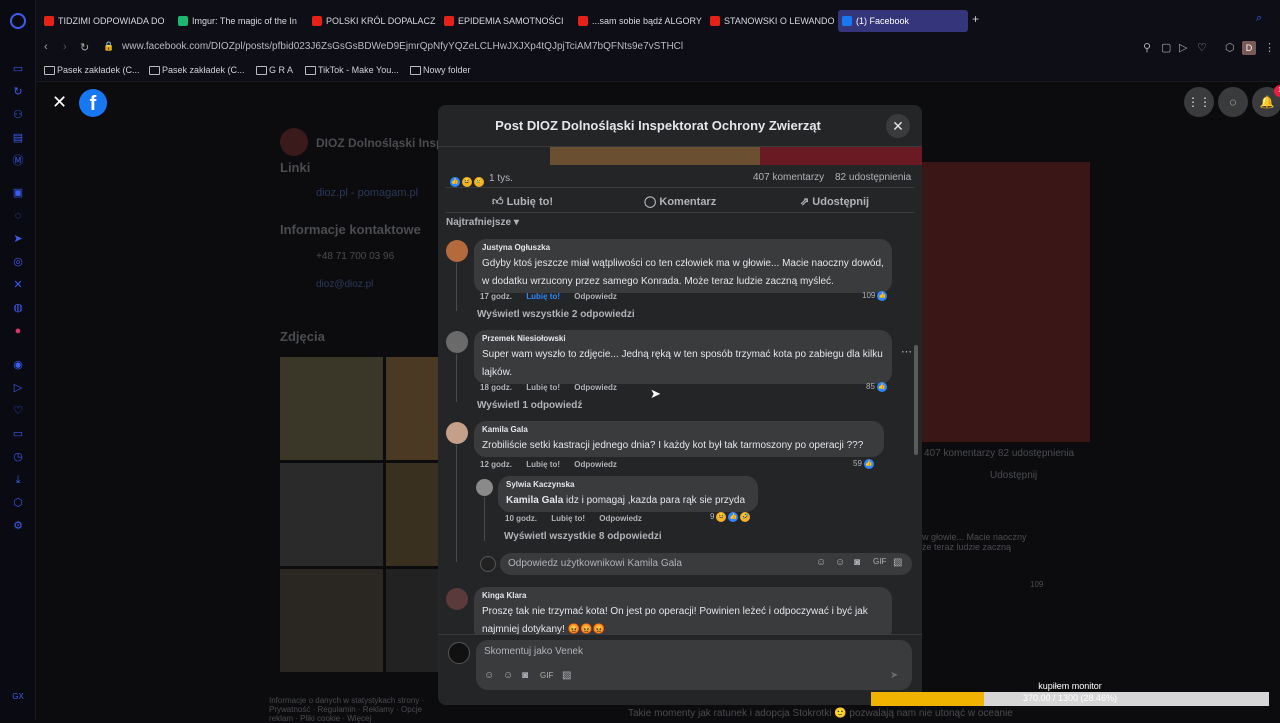 This screenshot has width=1280, height=723. What do you see at coordinates (694, 665) in the screenshot?
I see `comment-input: Skomentuj jako Venek ☺ ☺ ◙ GIF ▧ ➤` at bounding box center [694, 665].